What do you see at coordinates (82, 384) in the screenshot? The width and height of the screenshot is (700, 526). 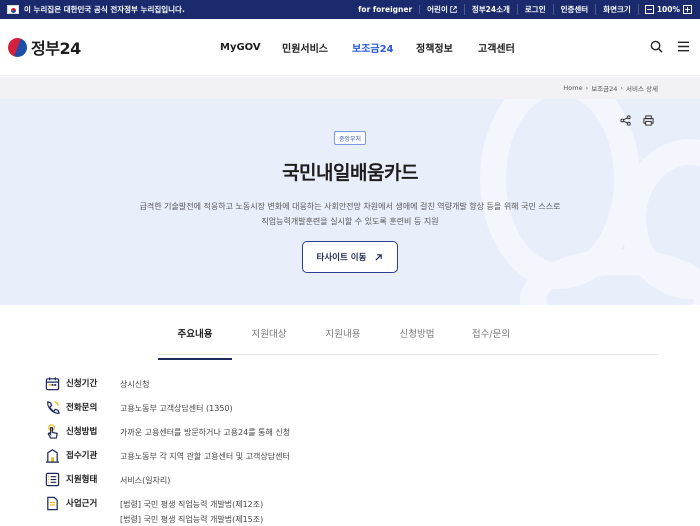 I see `info-label: 신청기간` at bounding box center [82, 384].